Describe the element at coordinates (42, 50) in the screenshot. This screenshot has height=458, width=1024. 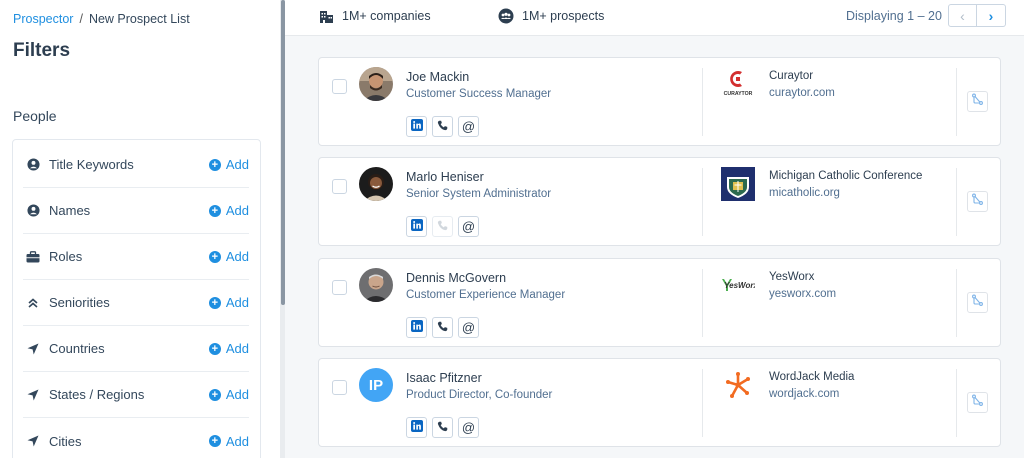
I see `filters-title: Filters` at that location.